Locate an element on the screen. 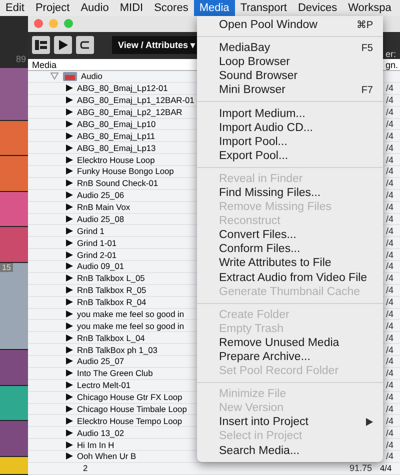 This screenshot has width=400, height=475. media-name: Audio 25_08 is located at coordinates (100, 219).